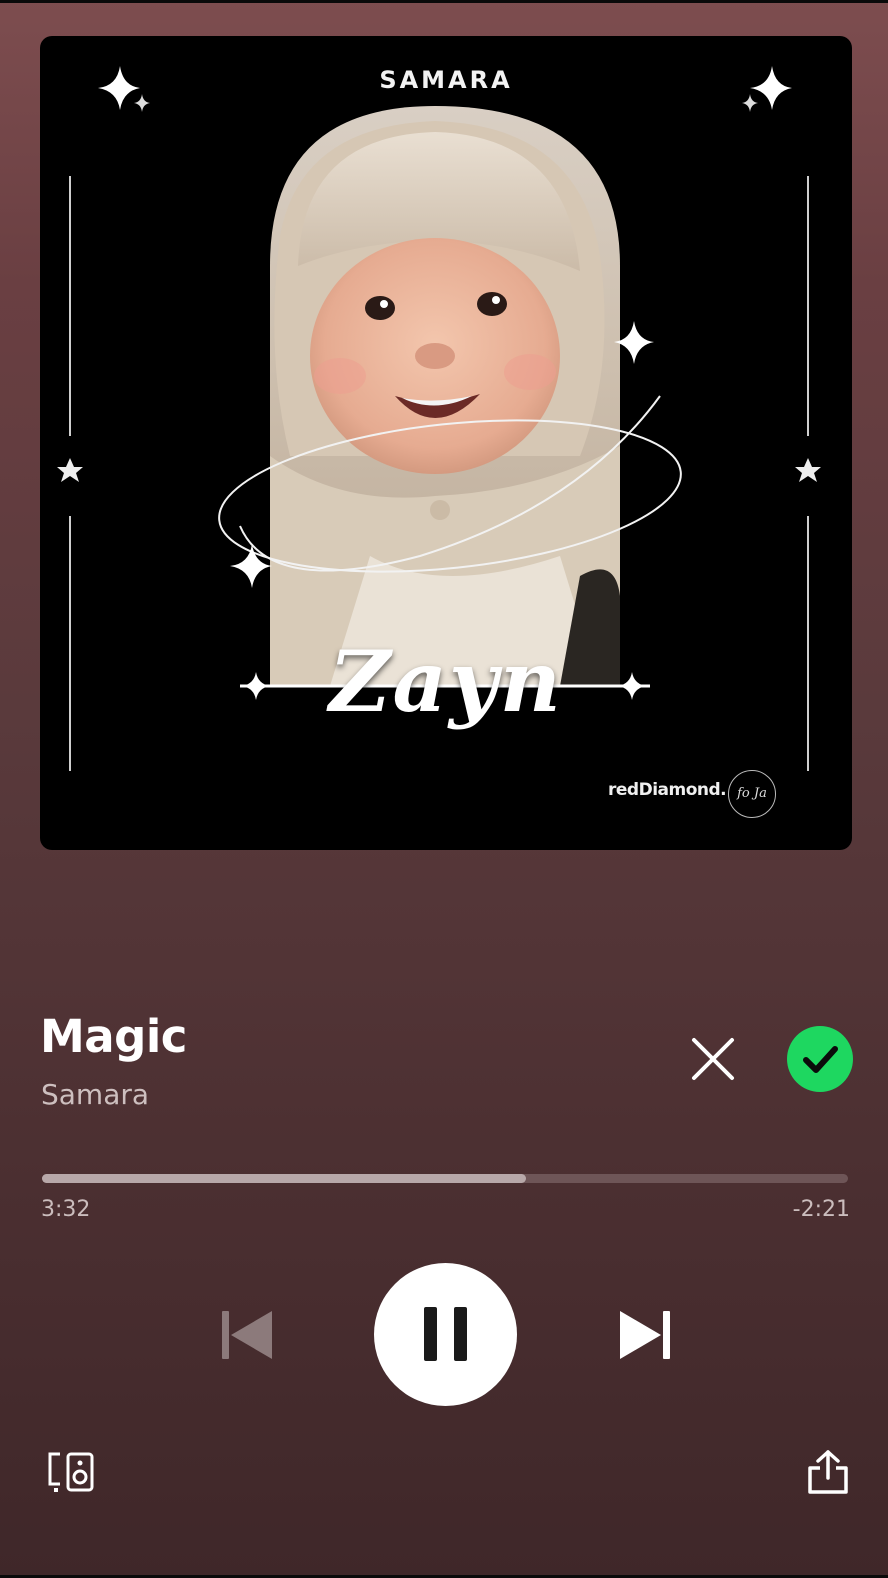 The width and height of the screenshot is (888, 1578). What do you see at coordinates (444, 1) in the screenshot?
I see `top-edge` at bounding box center [444, 1].